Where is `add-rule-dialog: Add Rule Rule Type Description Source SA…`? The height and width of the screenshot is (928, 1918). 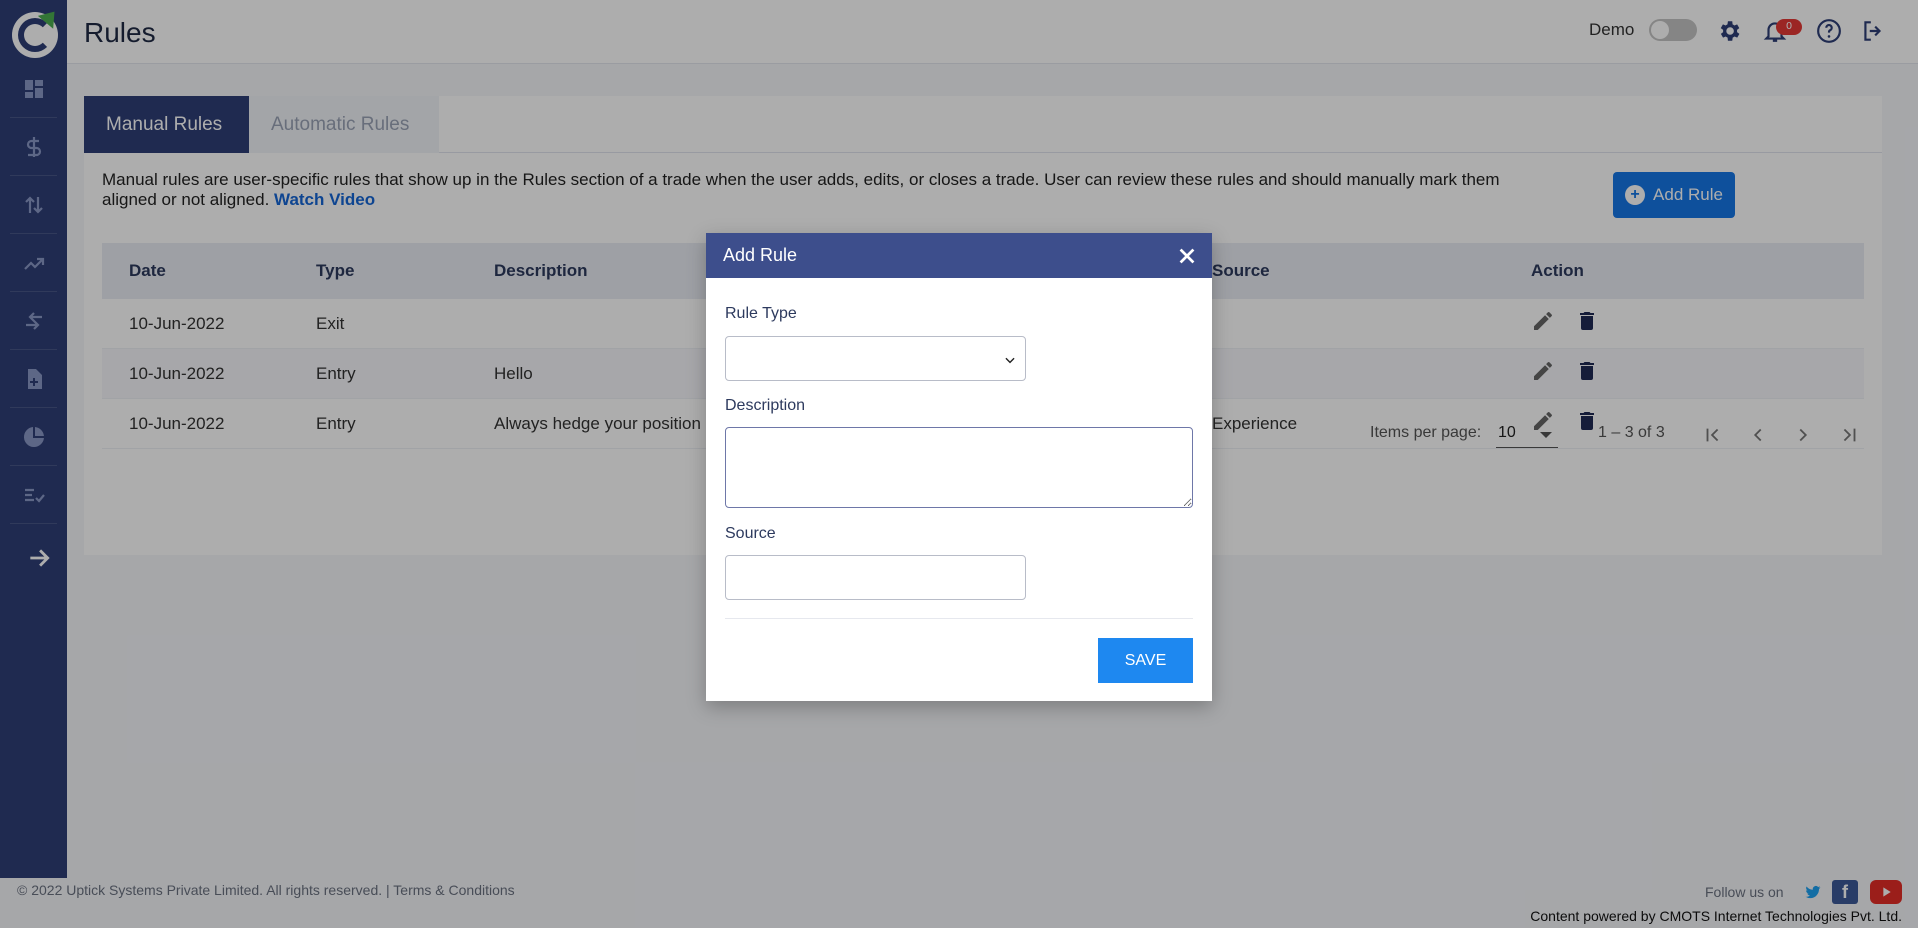 add-rule-dialog: Add Rule Rule Type Description Source SA… is located at coordinates (959, 467).